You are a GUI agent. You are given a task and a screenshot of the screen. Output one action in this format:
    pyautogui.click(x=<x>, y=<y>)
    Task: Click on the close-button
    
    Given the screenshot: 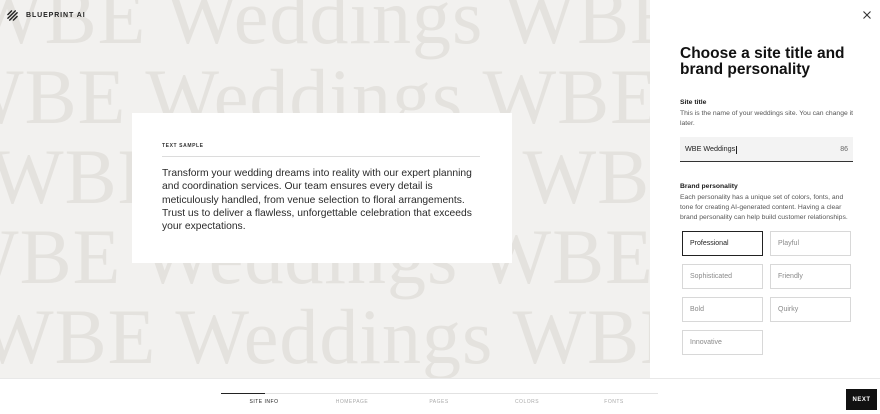 What is the action you would take?
    pyautogui.click(x=867, y=15)
    